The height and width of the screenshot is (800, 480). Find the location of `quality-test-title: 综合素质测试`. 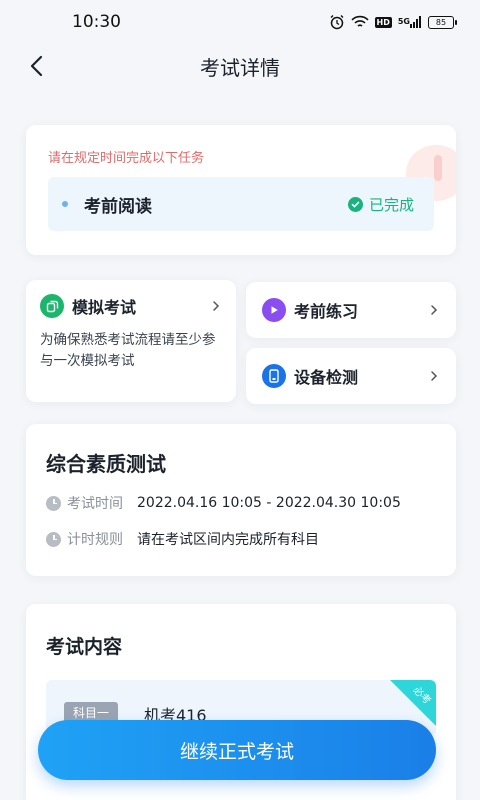

quality-test-title: 综合素质测试 is located at coordinates (106, 464).